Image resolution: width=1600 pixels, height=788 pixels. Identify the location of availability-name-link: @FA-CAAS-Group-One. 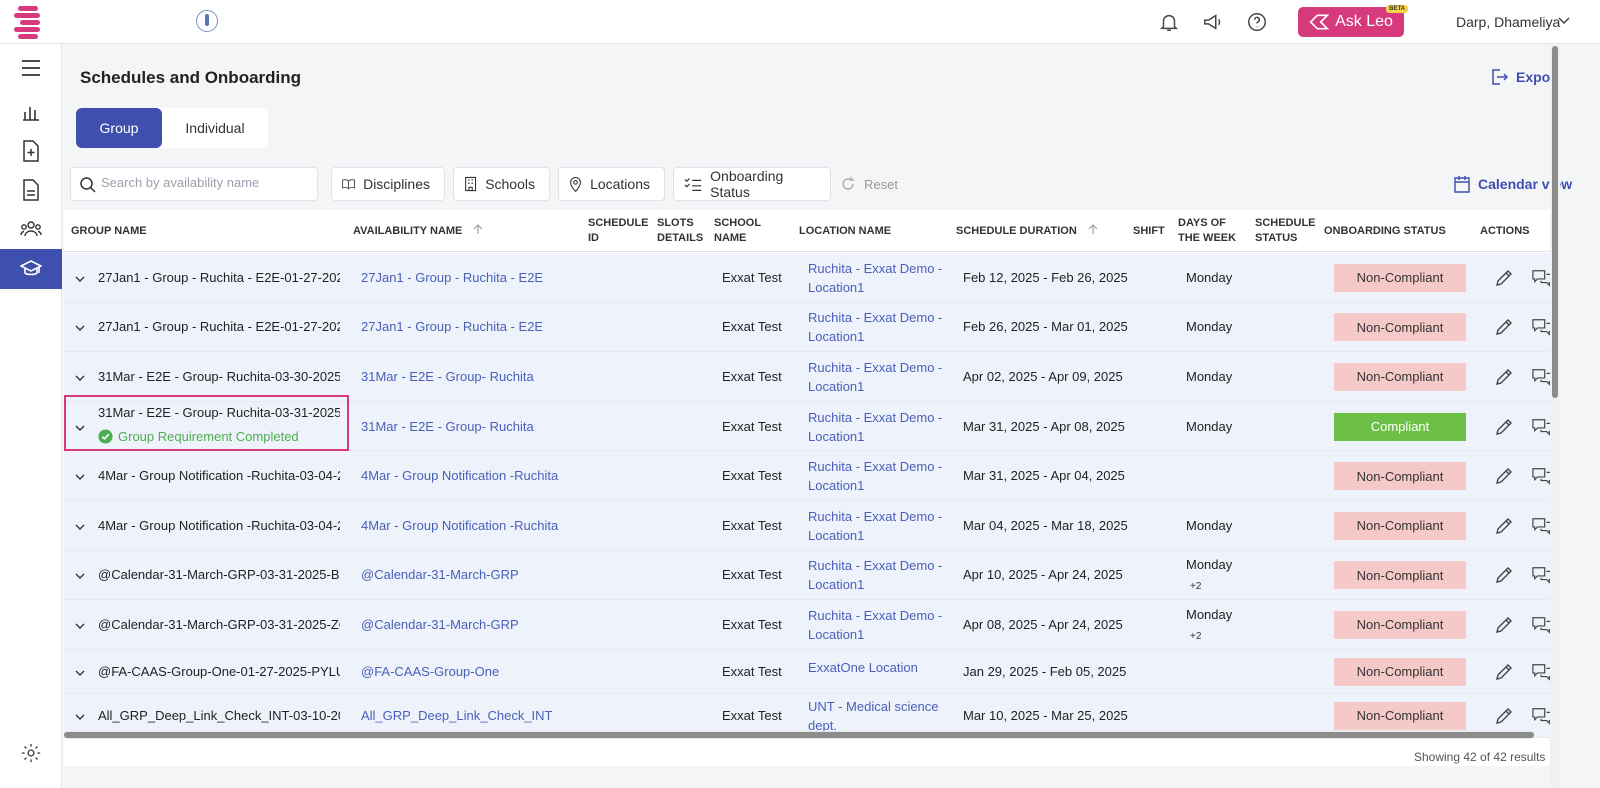
(471, 671).